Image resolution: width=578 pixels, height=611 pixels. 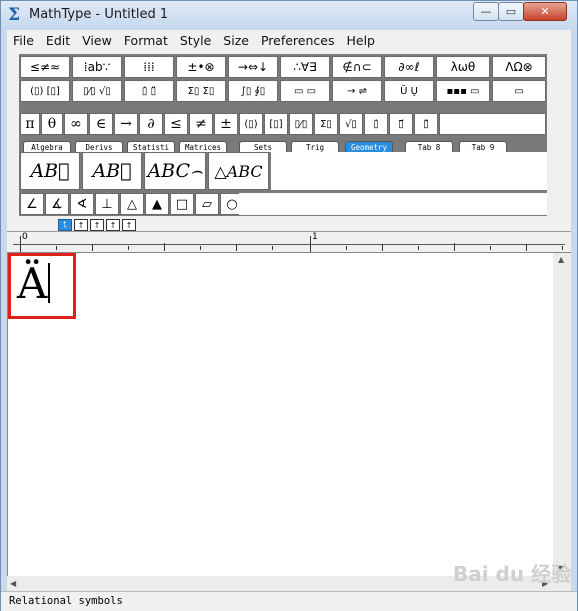 I want to click on tab-trig: Trig, so click(x=315, y=146).